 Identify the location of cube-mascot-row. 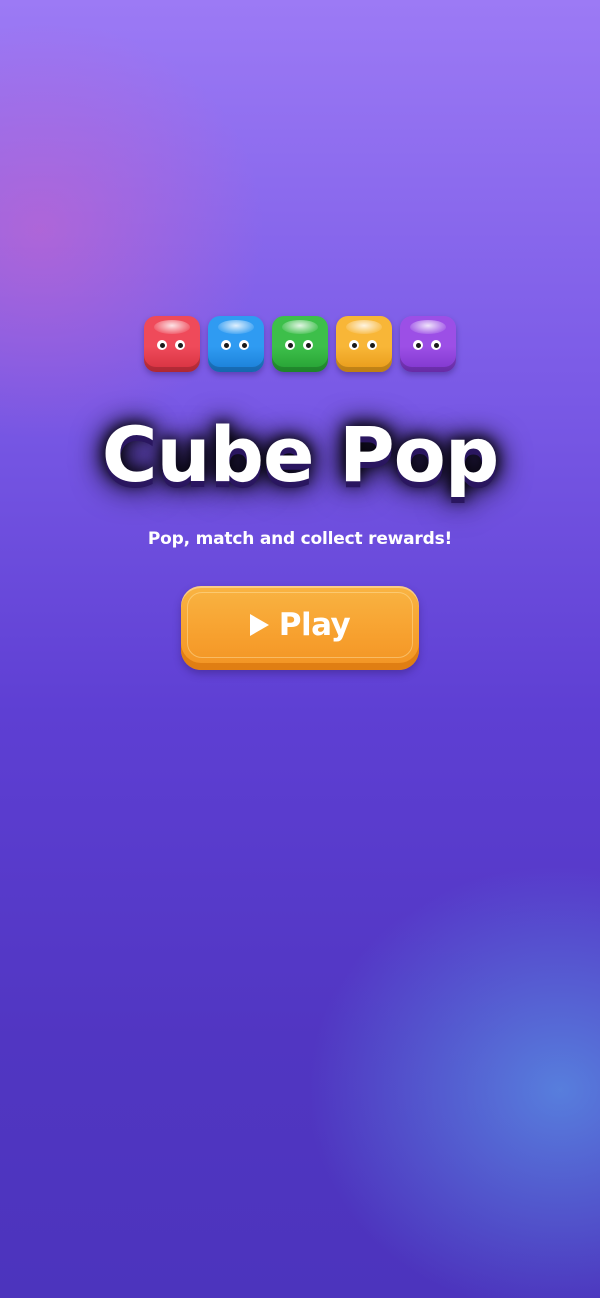
(300, 344).